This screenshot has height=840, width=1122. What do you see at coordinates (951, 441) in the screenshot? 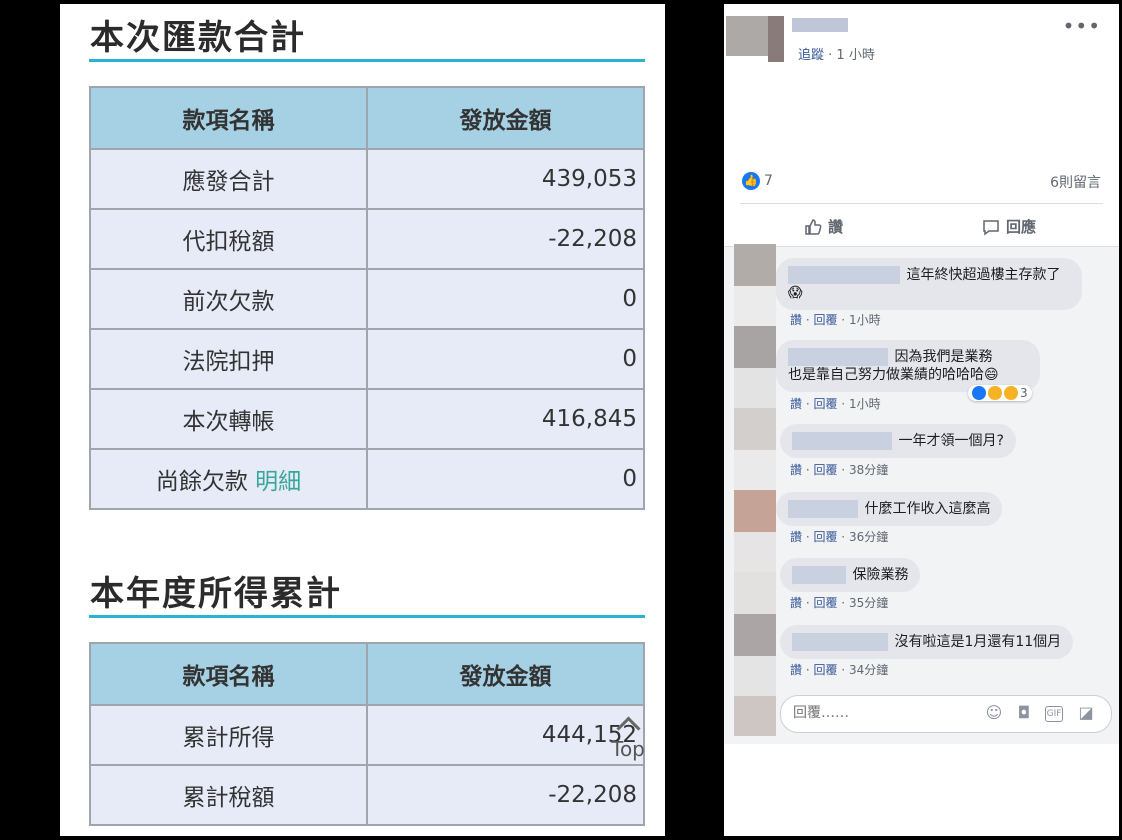
I see `comment-text: 一年才領一個月?` at bounding box center [951, 441].